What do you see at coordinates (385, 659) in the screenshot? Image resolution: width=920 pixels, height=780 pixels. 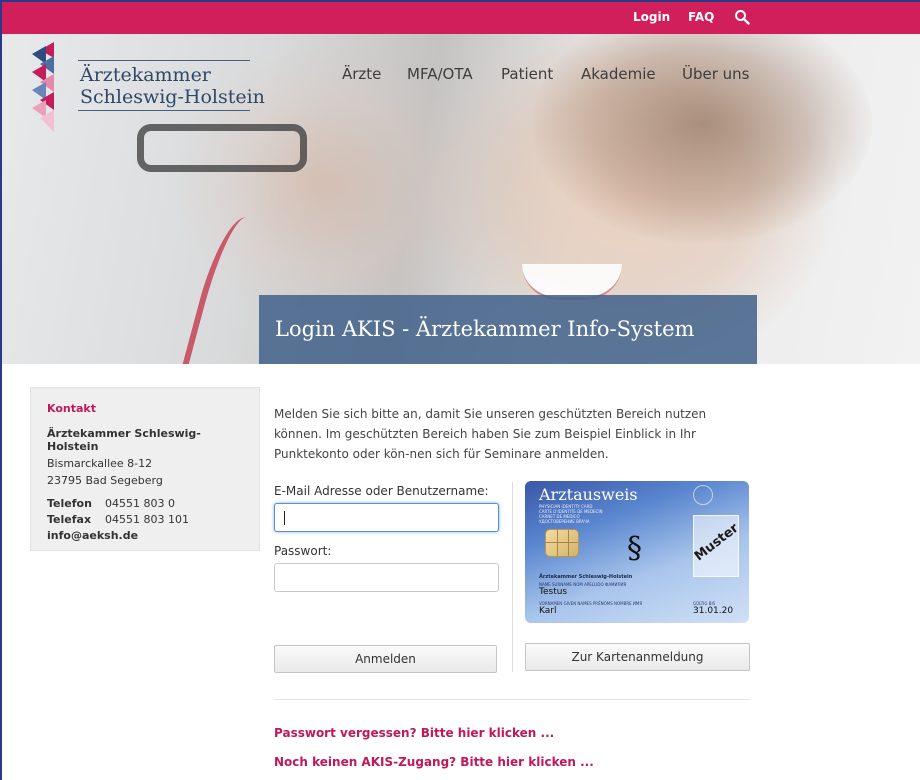 I see `login-button: Anmelden` at bounding box center [385, 659].